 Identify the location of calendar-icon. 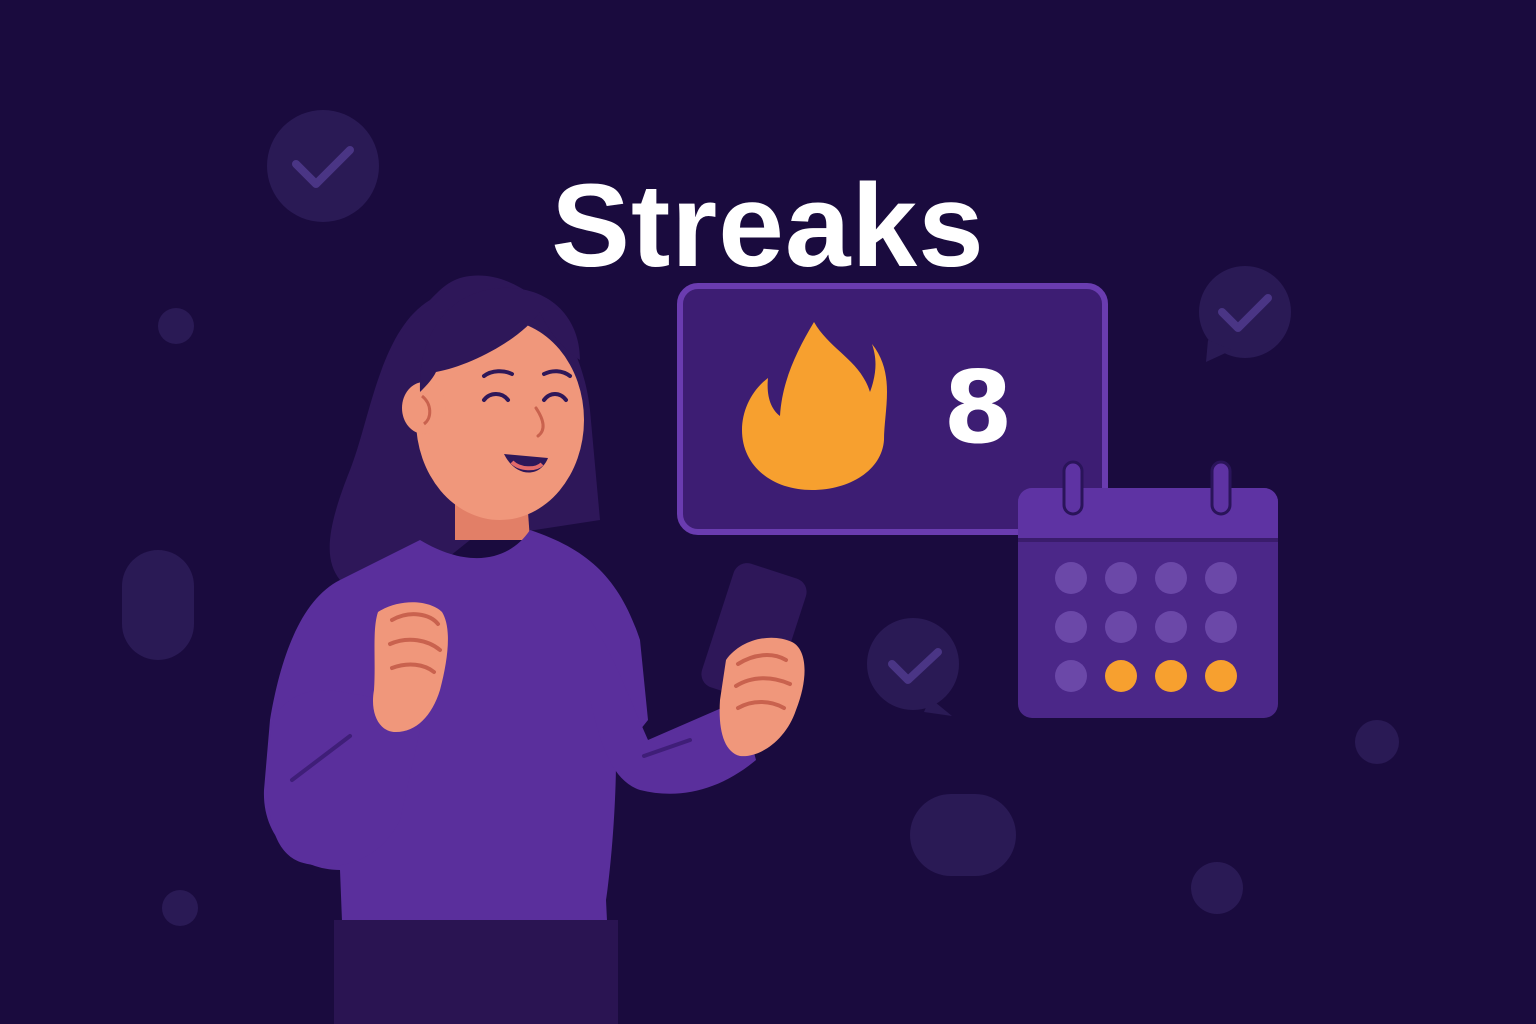
(1148, 589).